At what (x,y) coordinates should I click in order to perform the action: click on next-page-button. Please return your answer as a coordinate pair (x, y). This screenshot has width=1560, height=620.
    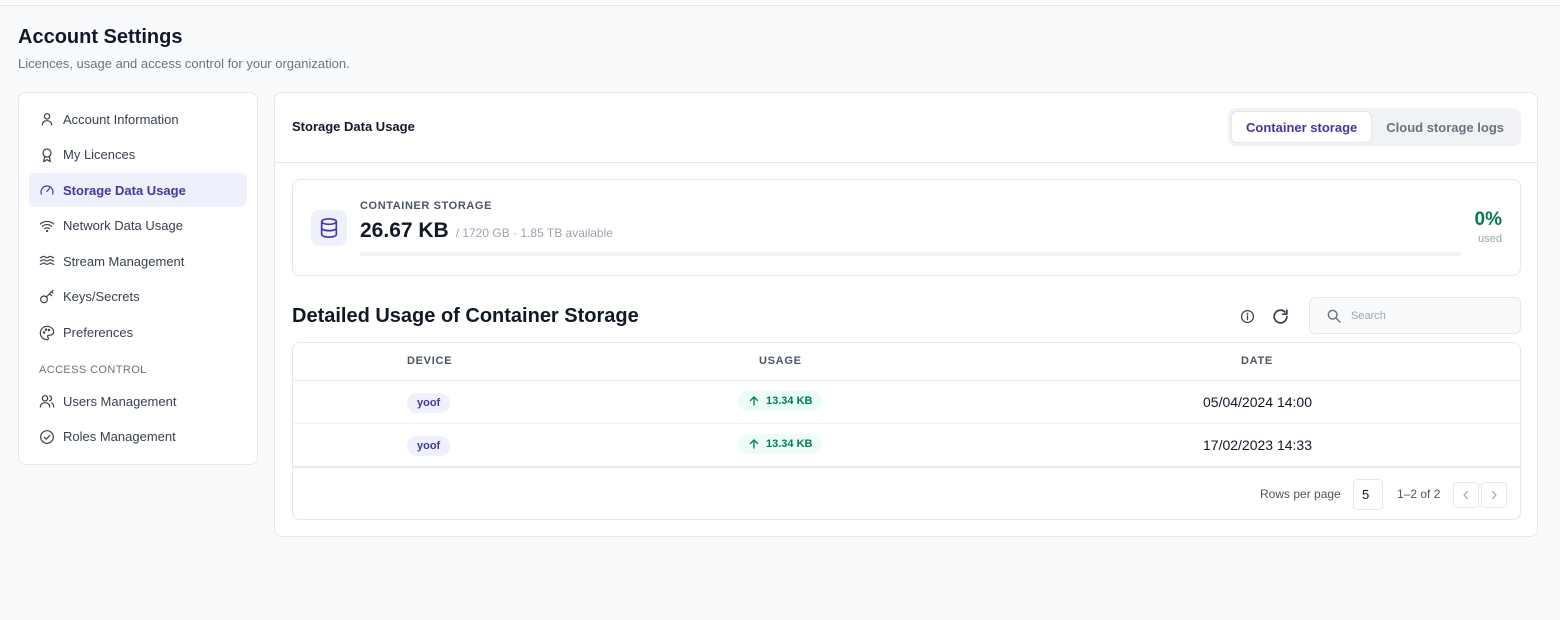
    Looking at the image, I should click on (1494, 495).